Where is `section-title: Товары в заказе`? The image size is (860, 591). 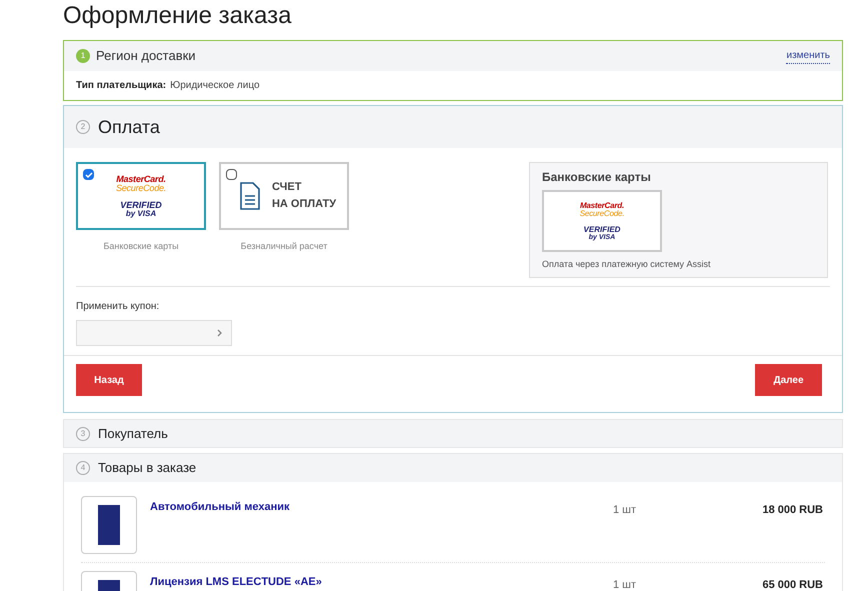
section-title: Товары в заказе is located at coordinates (147, 468).